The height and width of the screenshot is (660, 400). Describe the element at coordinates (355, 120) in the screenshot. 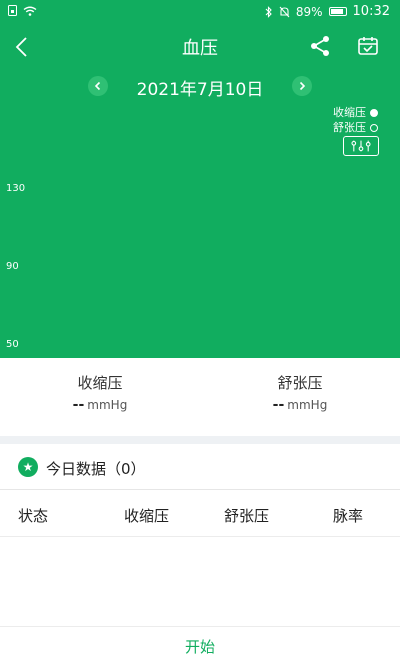

I see `chart-legend: 收缩压 舒张压` at that location.